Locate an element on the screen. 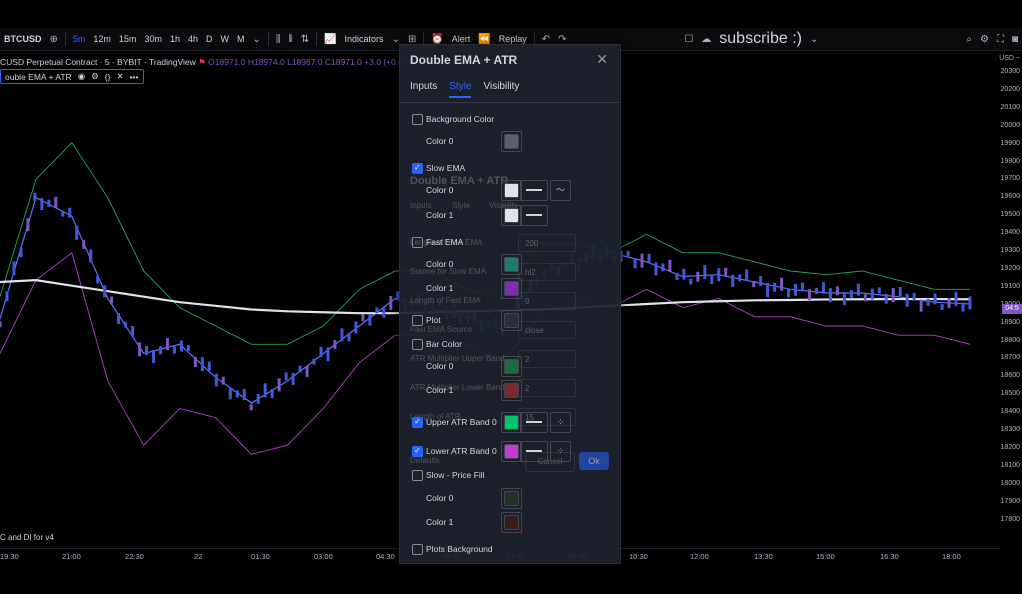 This screenshot has height=594, width=1022. redo-icon: ↷ is located at coordinates (562, 39).